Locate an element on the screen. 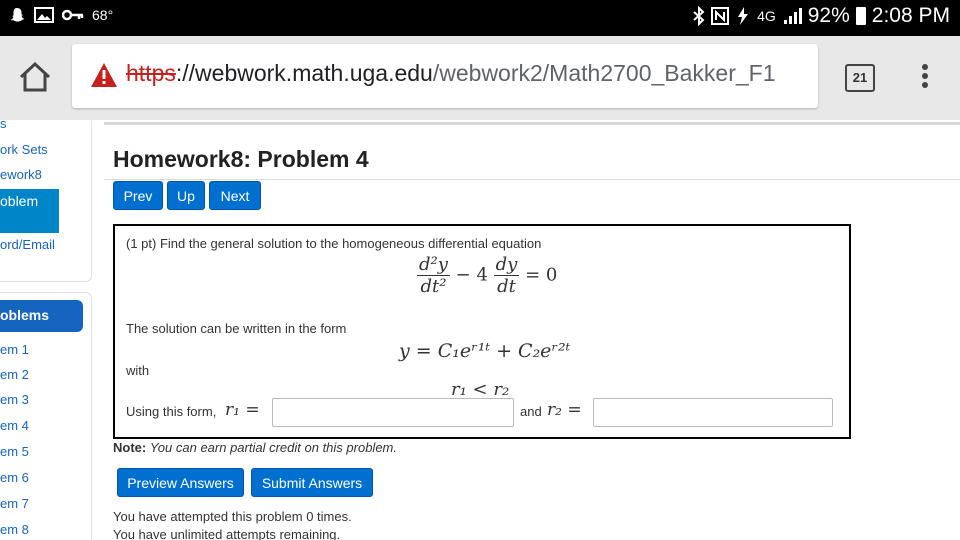 The width and height of the screenshot is (960, 540). page-title: Homework8: Problem 4 is located at coordinates (241, 159).